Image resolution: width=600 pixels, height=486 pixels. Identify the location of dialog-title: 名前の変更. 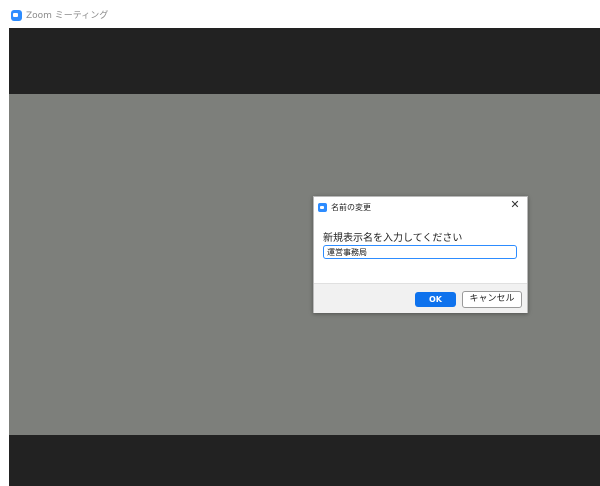
(351, 207).